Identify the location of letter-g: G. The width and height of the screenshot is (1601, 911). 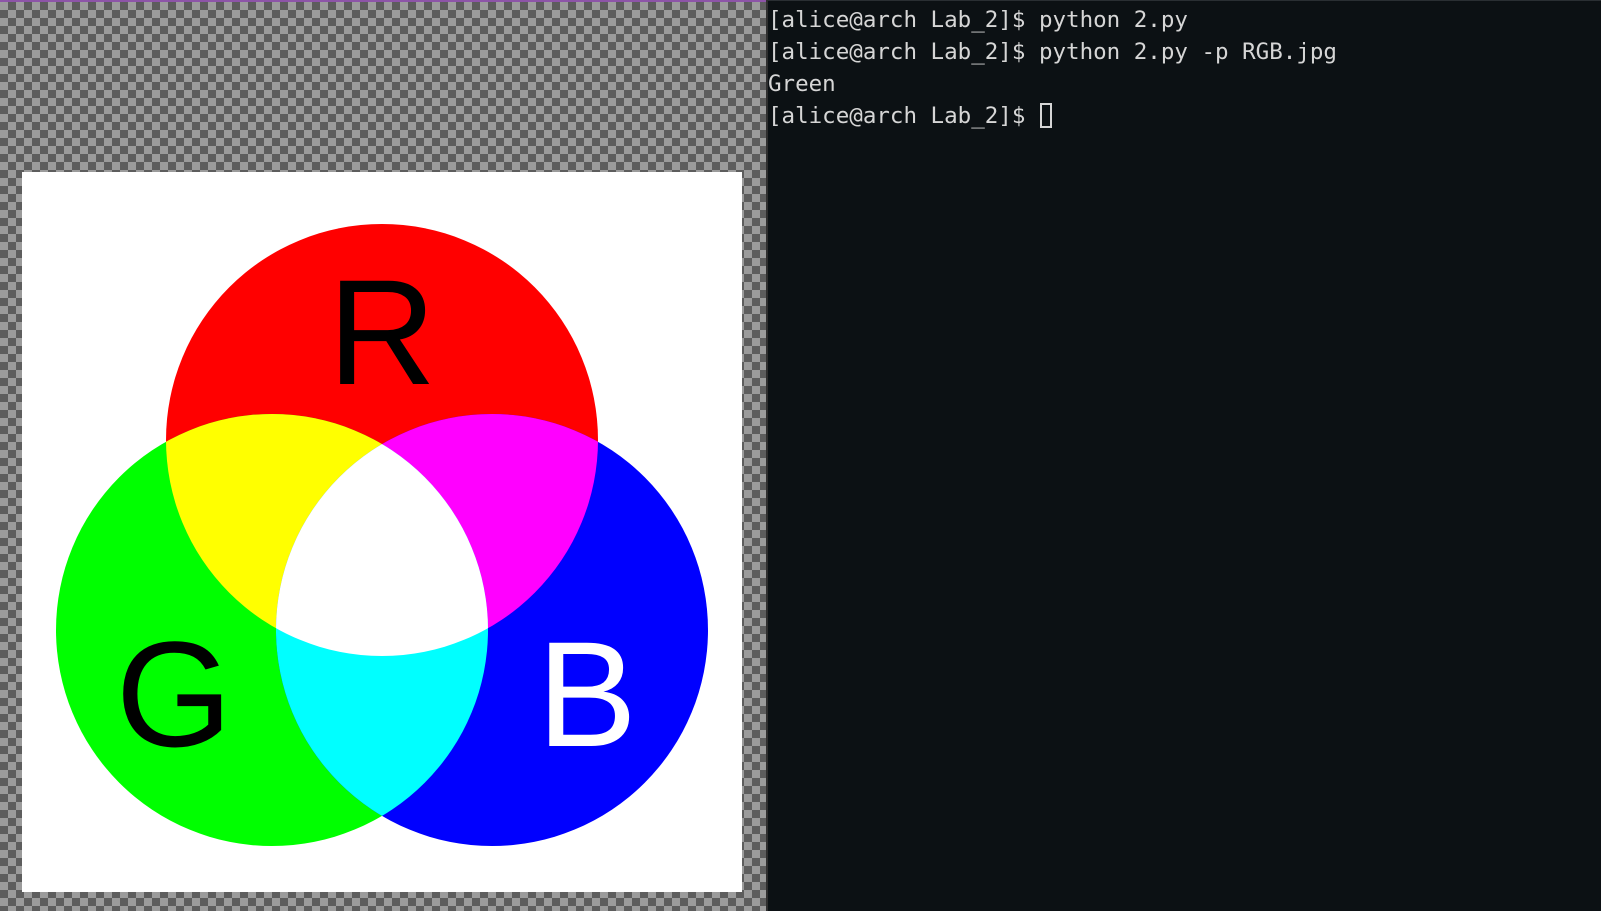
(174, 694).